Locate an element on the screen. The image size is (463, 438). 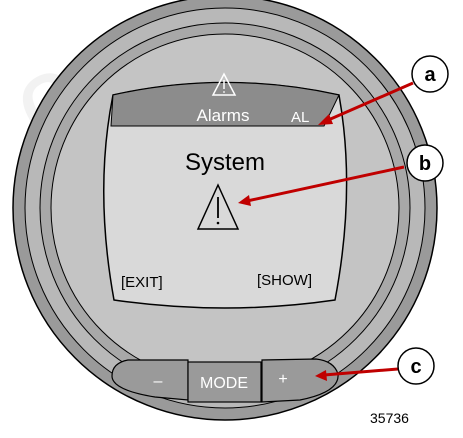
mode-button: MODE is located at coordinates (224, 382).